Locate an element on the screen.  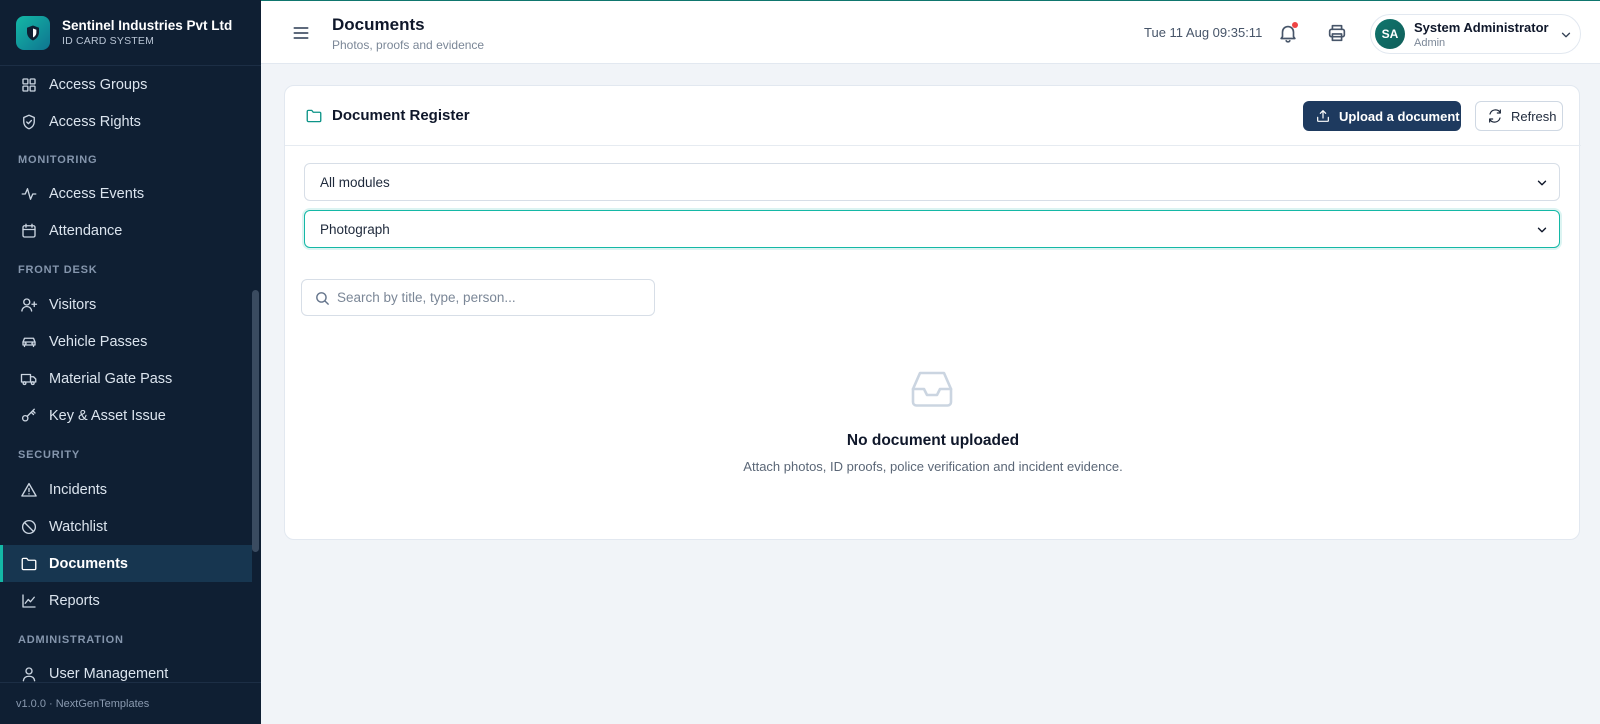
module-filter-value: All modules is located at coordinates (355, 182).